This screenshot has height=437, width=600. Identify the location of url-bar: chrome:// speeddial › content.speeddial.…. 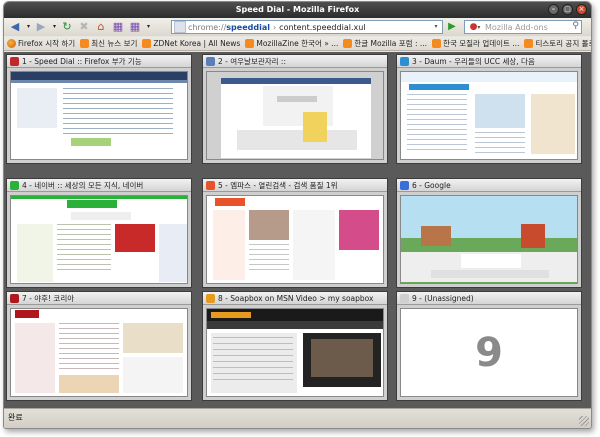
(307, 27).